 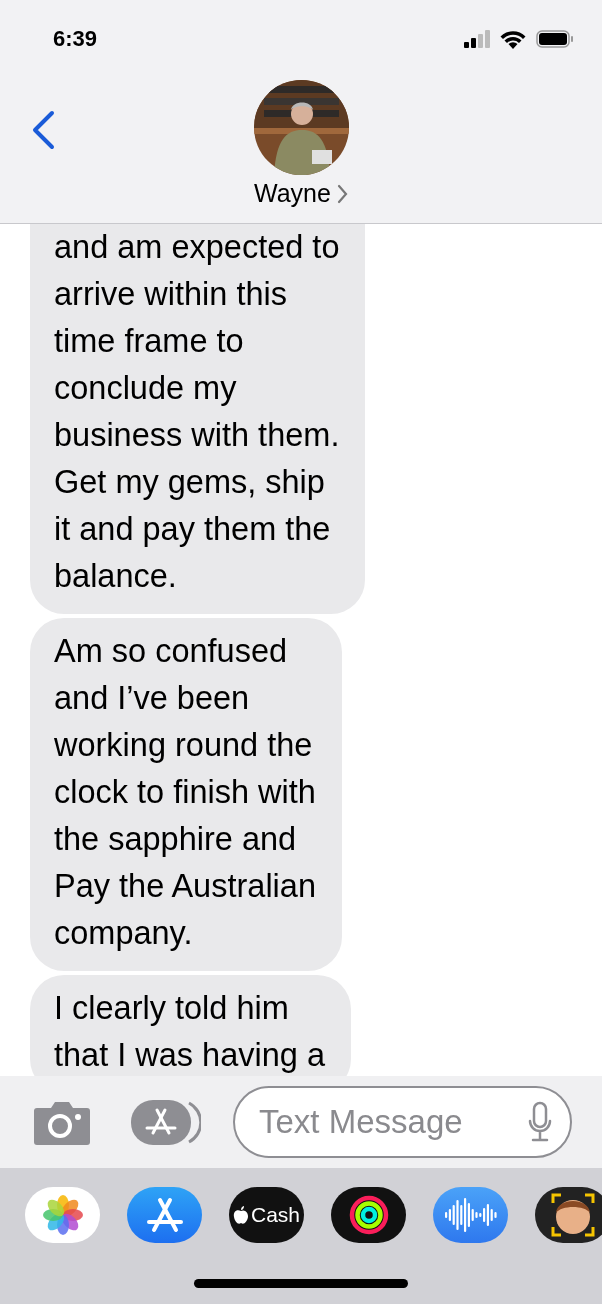 I want to click on photos-app-button, so click(x=62, y=1215).